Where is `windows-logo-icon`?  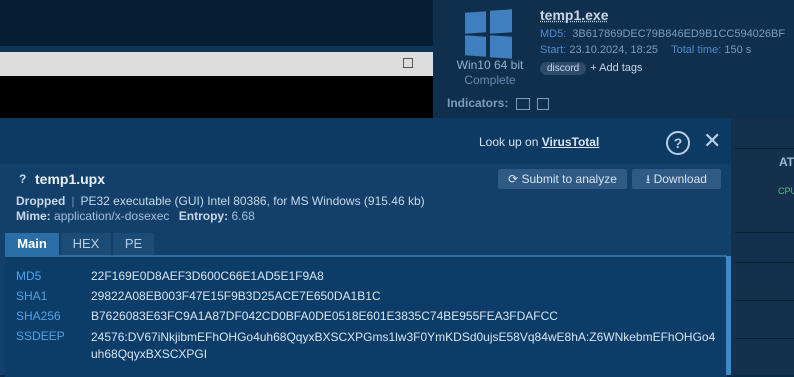
windows-logo-icon is located at coordinates (489, 34).